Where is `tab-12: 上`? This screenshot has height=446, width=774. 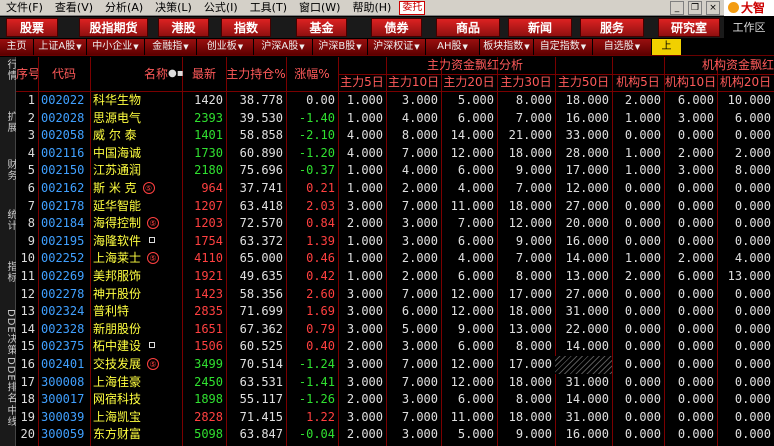
tab-12: 上 is located at coordinates (667, 47).